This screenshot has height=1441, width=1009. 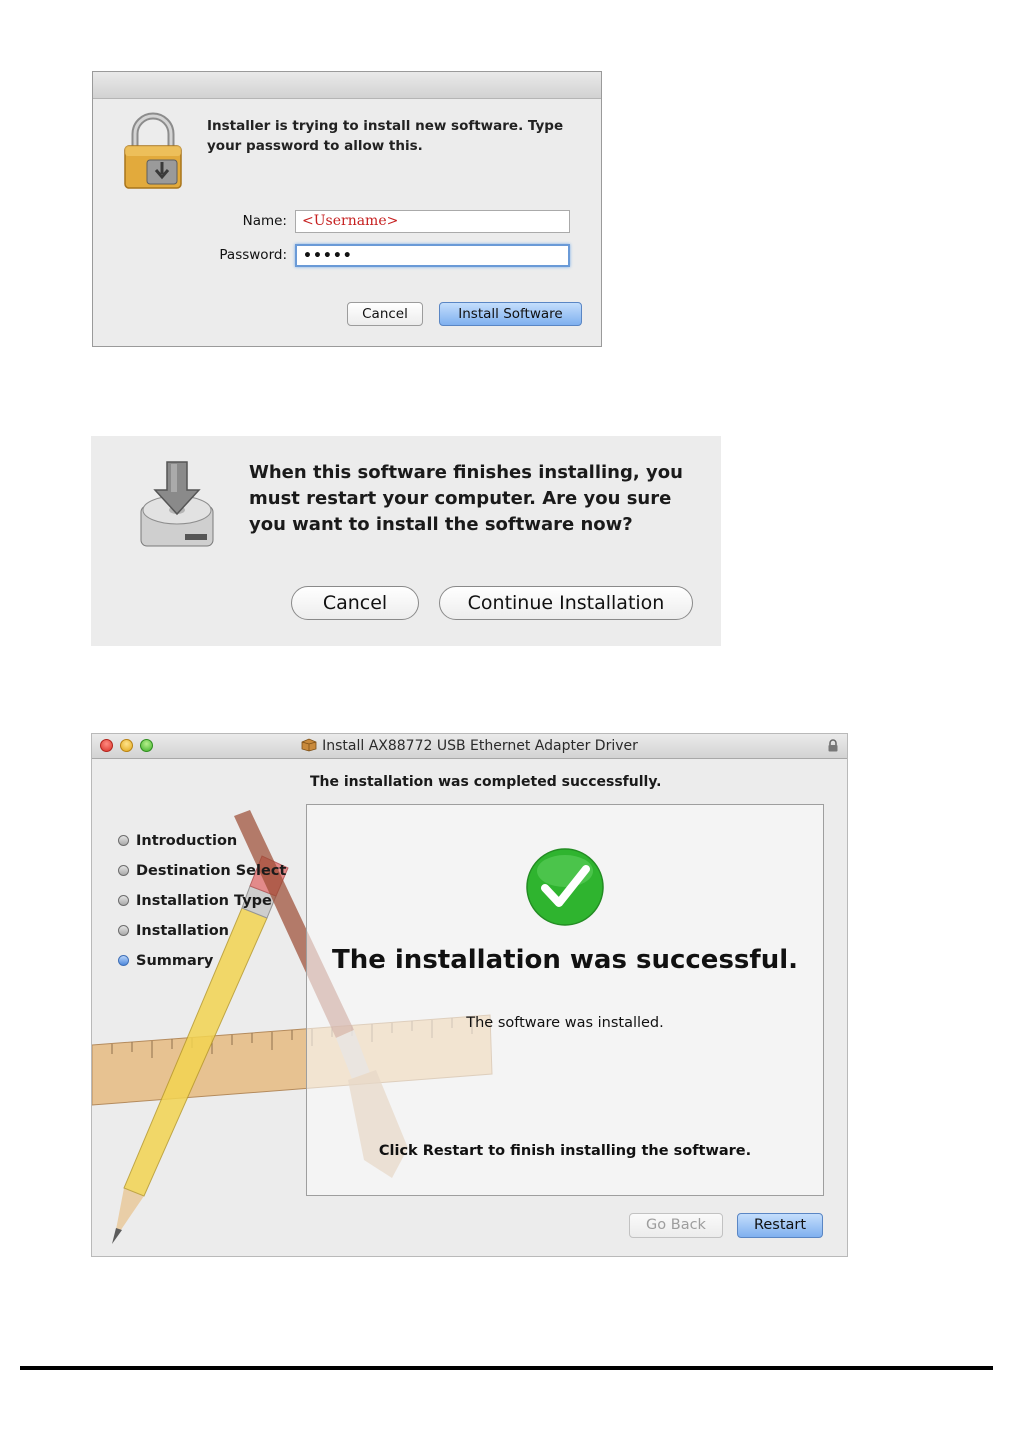 What do you see at coordinates (202, 846) in the screenshot?
I see `step-introduction: Introduction` at bounding box center [202, 846].